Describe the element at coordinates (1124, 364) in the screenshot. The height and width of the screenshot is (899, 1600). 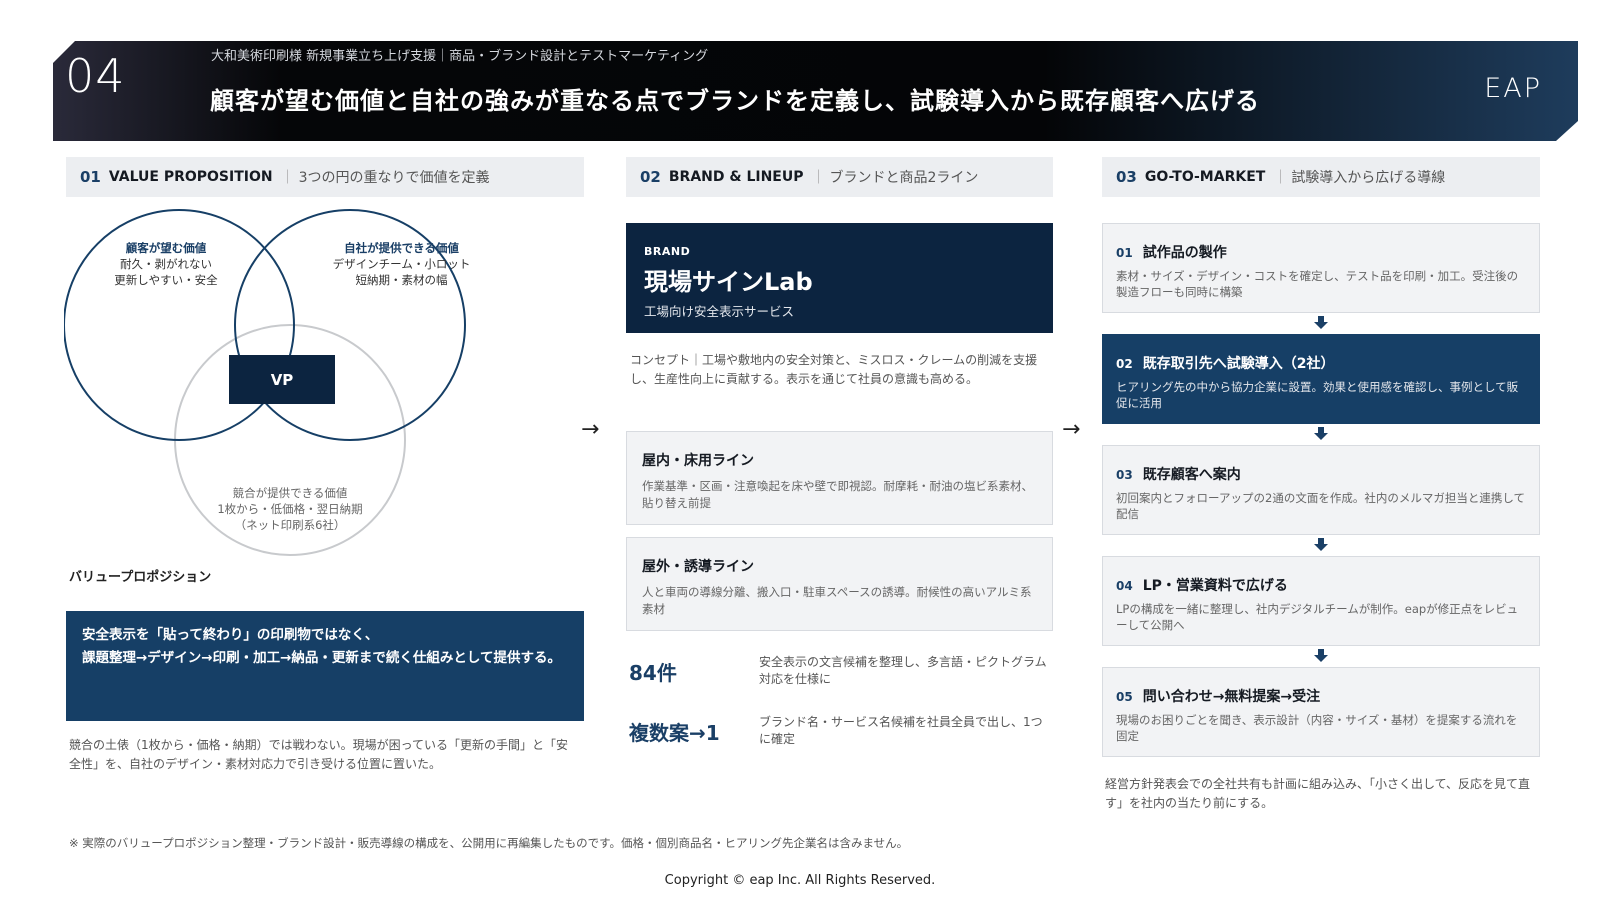
I see `step-number: 02` at that location.